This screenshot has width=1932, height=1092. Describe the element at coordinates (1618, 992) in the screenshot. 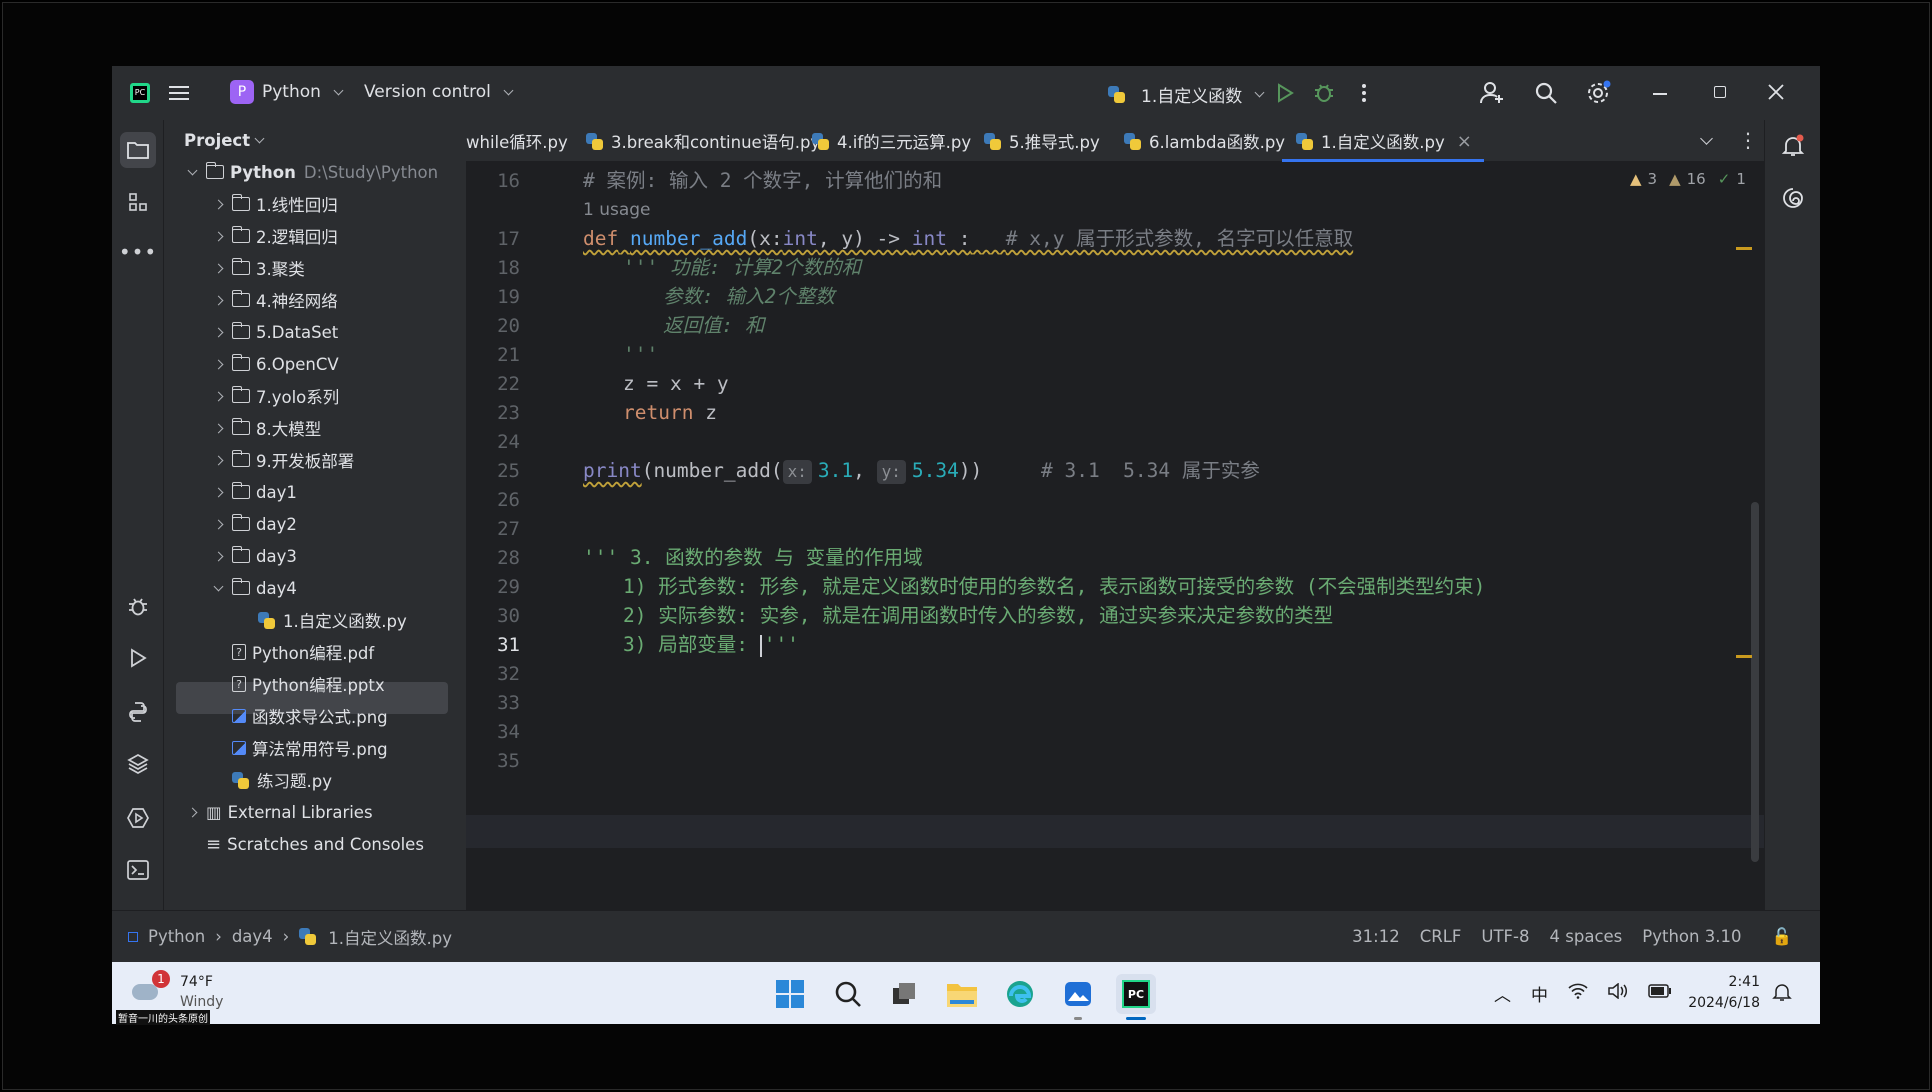

I see `volume-icon` at that location.